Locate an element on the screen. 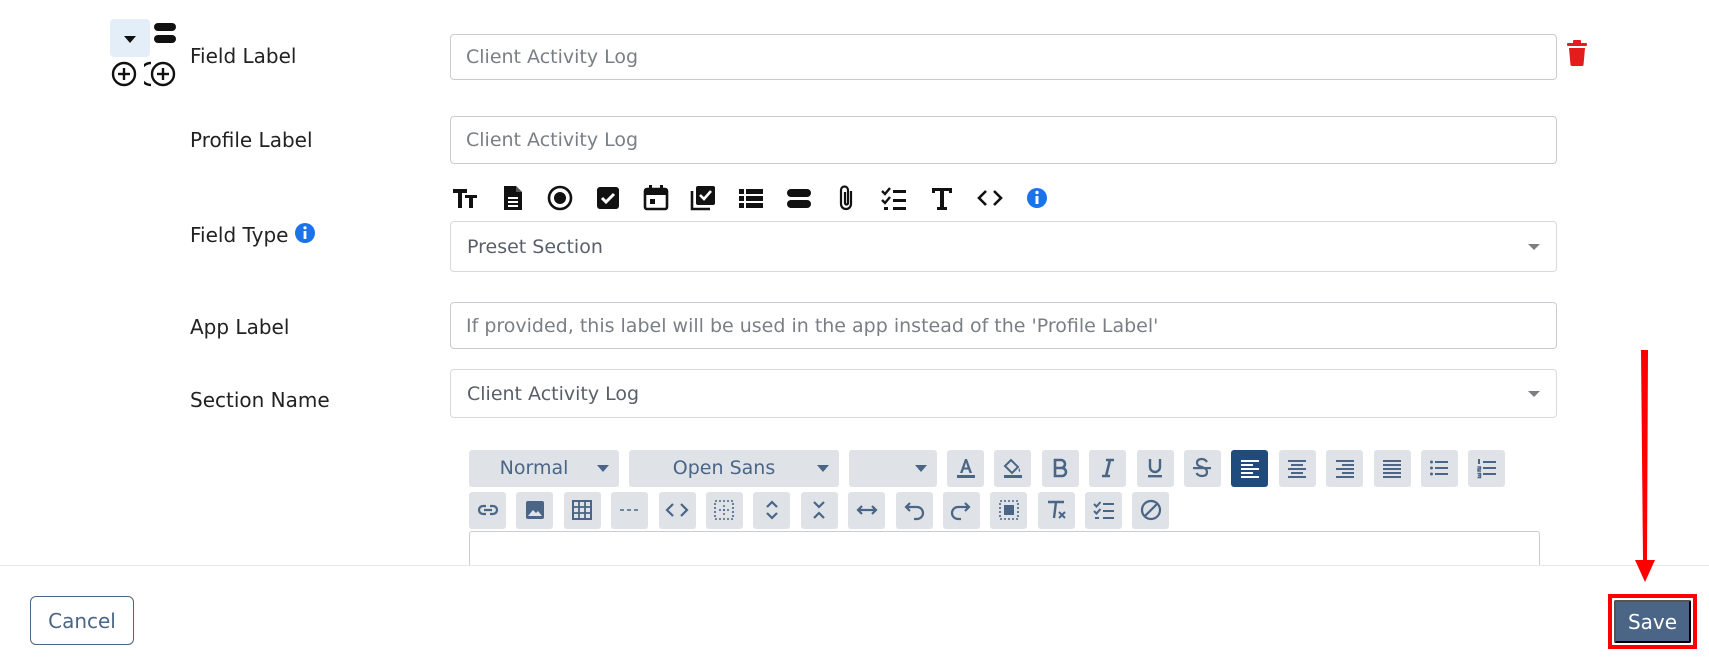 The height and width of the screenshot is (664, 1709). font-color-button is located at coordinates (965, 468).